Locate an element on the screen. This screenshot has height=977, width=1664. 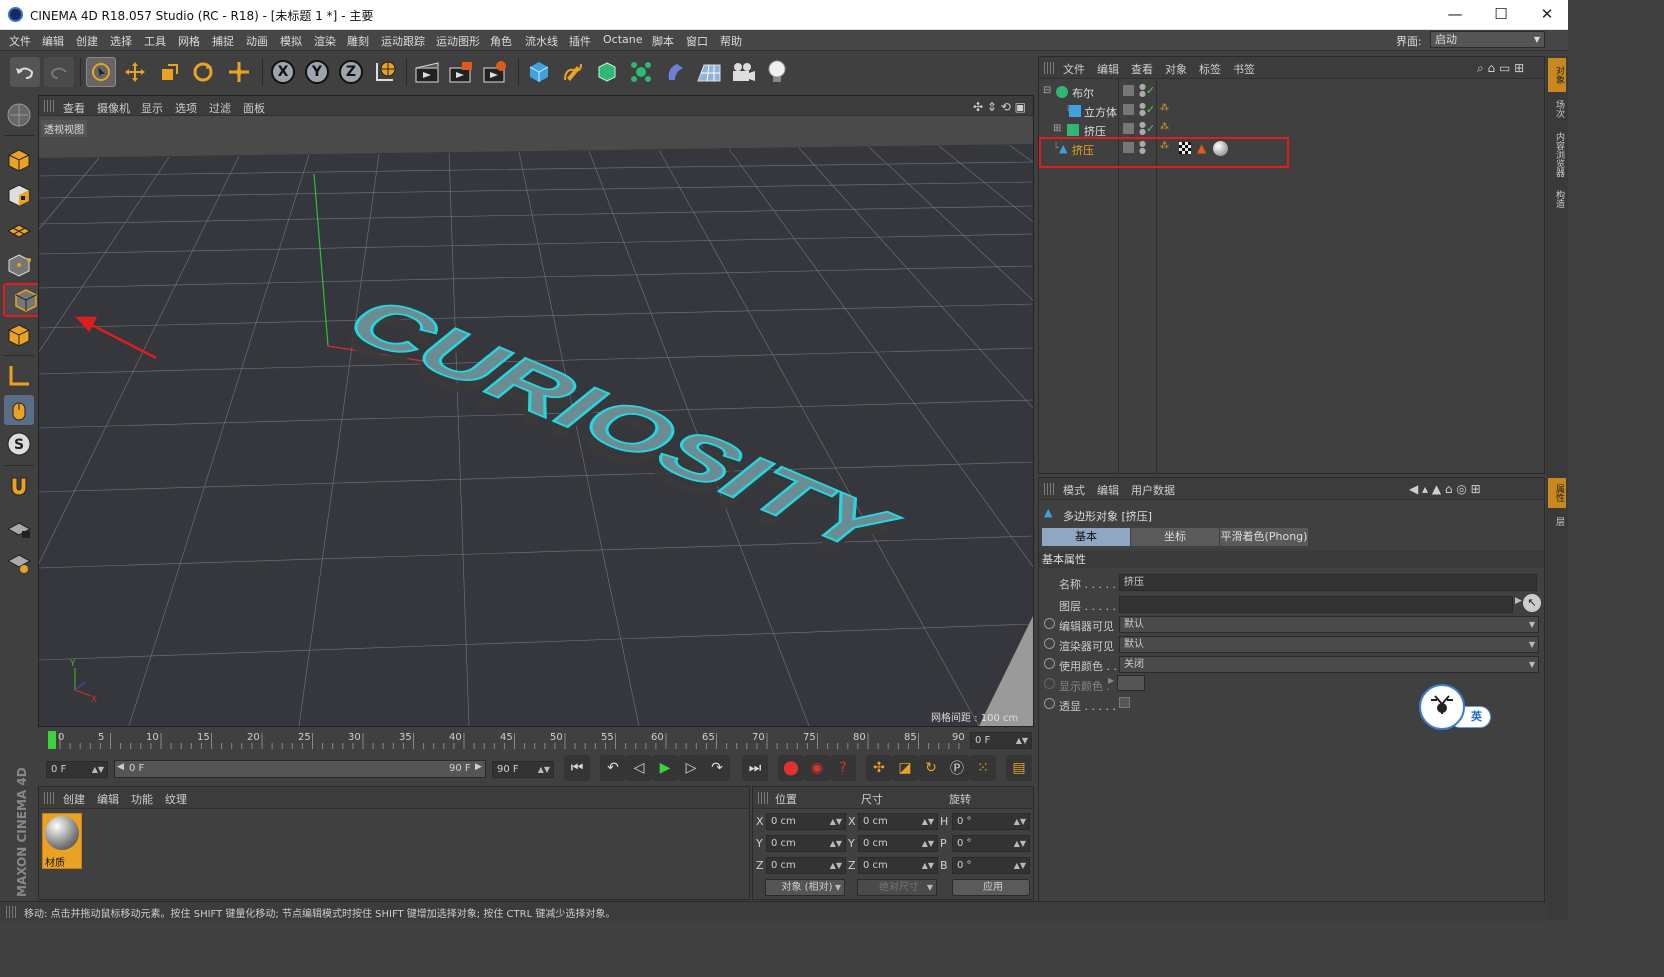
cloner-button is located at coordinates (641, 72).